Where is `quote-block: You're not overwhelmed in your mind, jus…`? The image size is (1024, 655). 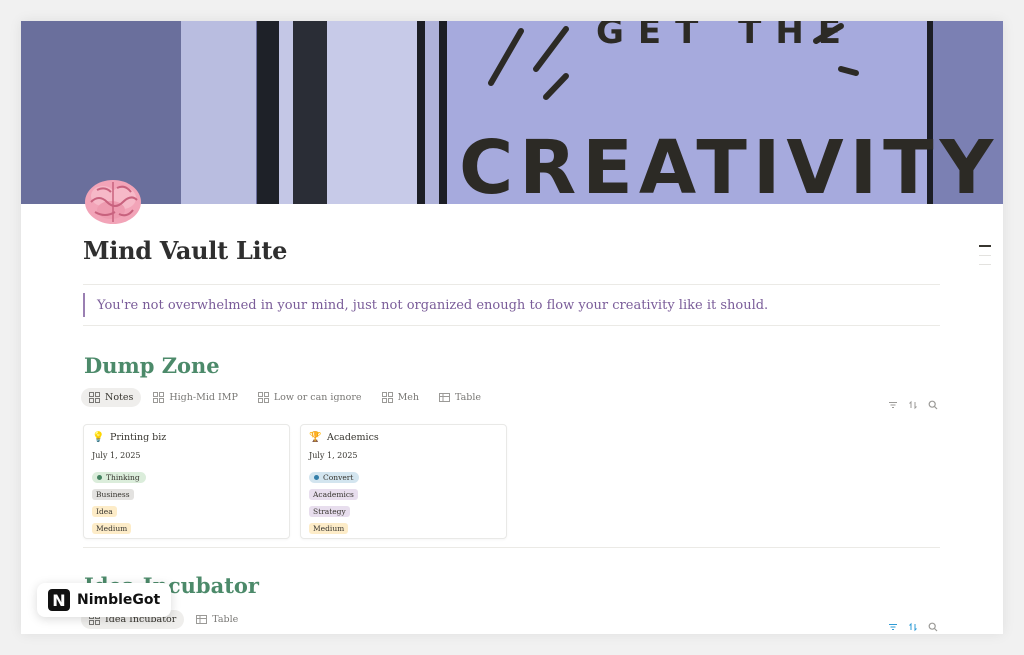 quote-block: You're not overwhelmed in your mind, jus… is located at coordinates (425, 305).